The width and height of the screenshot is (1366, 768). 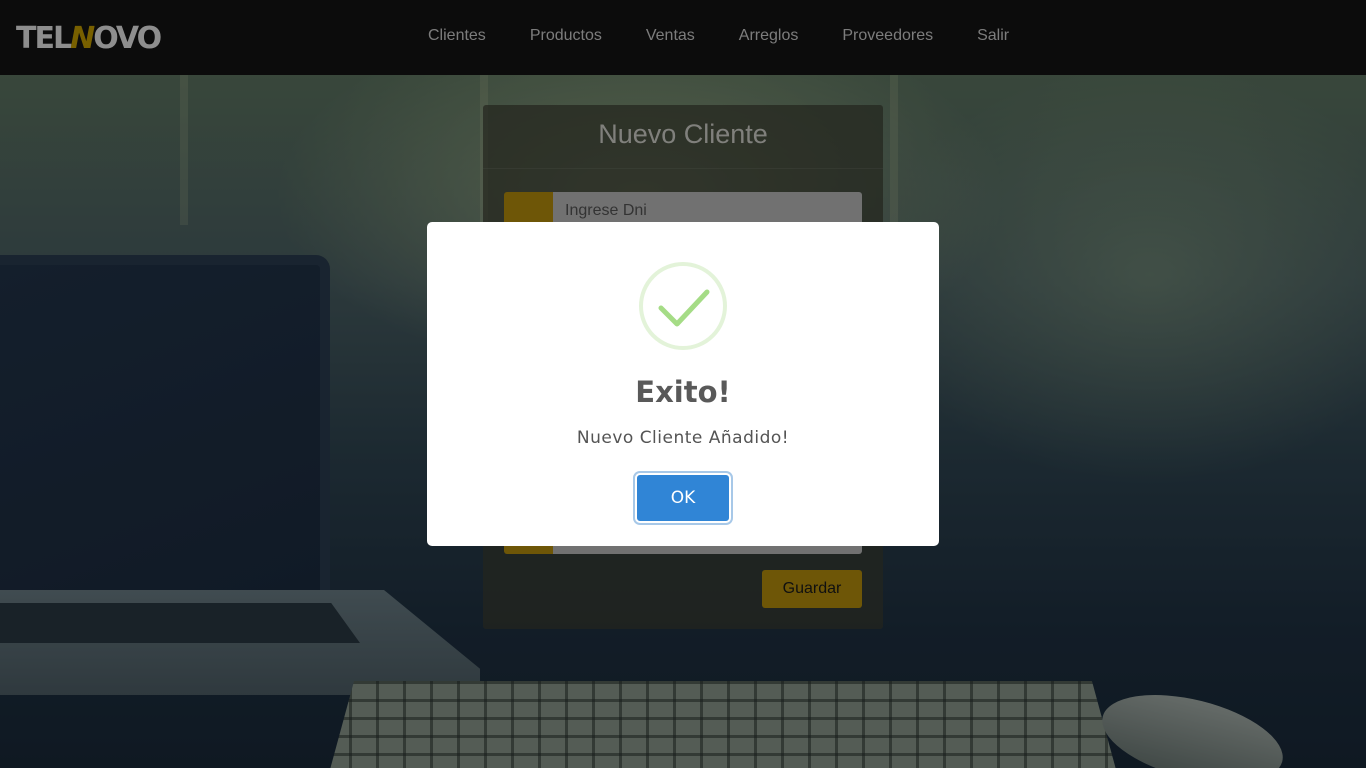 I want to click on success-check-icon, so click(x=683, y=306).